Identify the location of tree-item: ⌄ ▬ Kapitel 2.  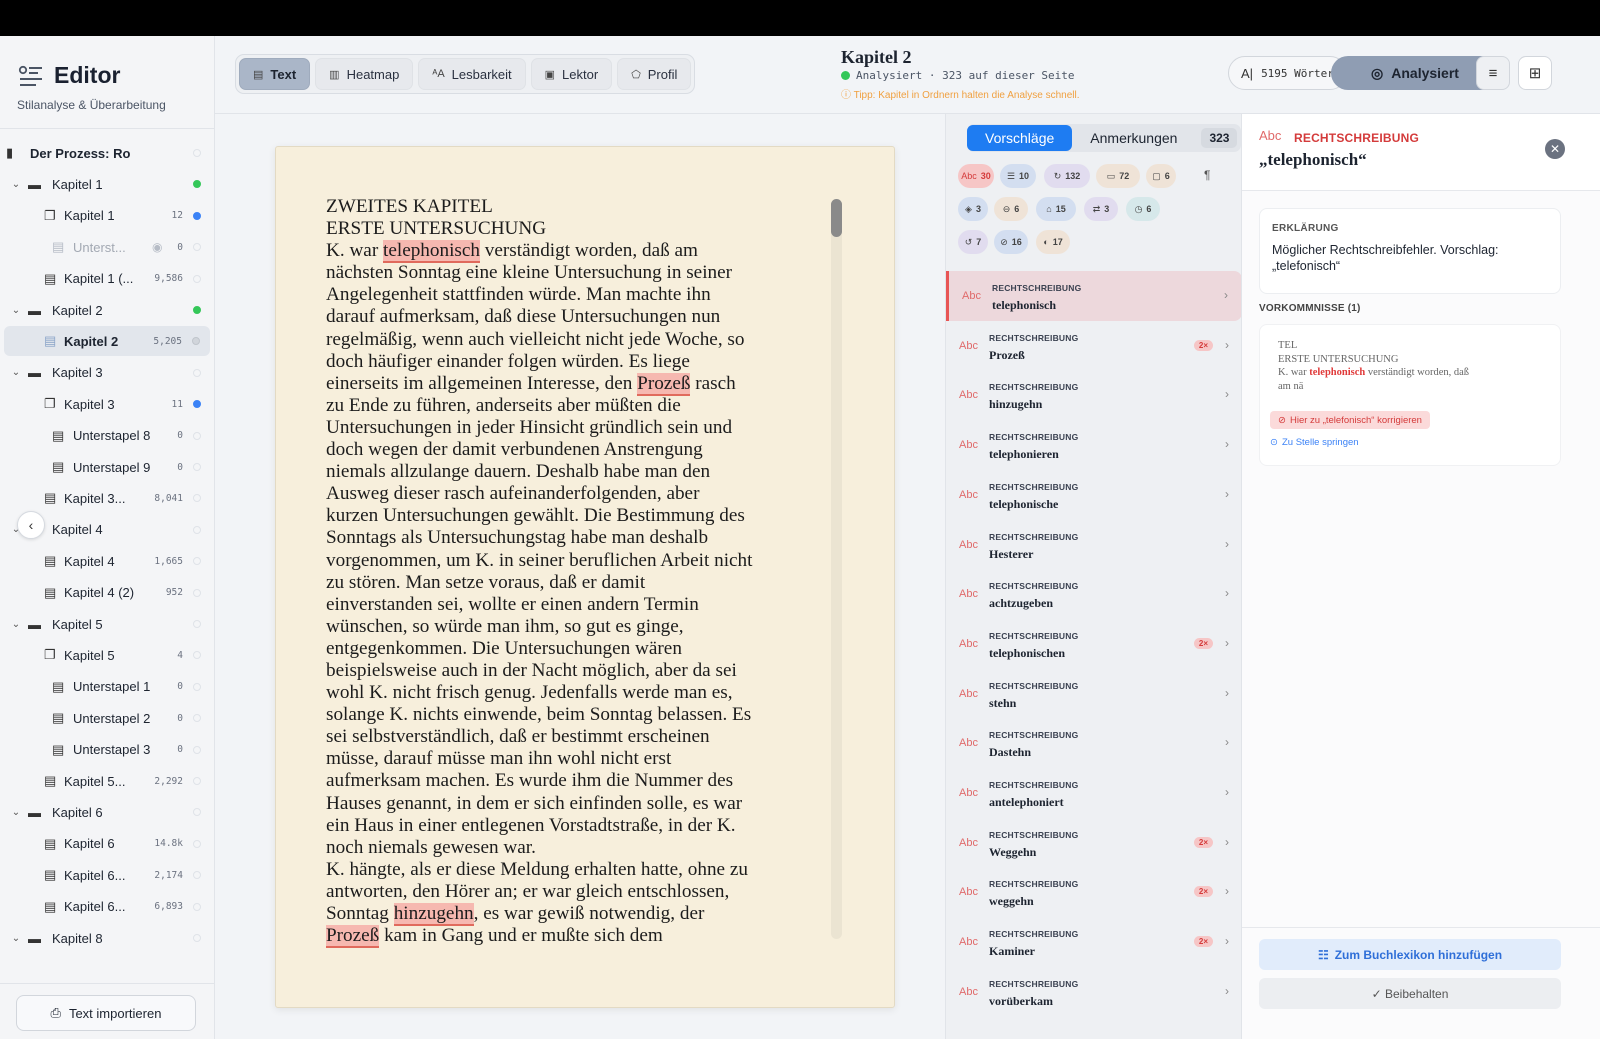
(107, 310).